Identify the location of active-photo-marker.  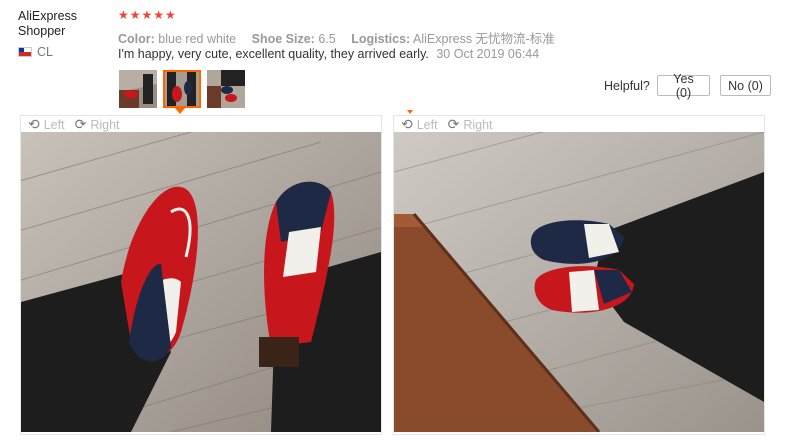
(410, 112).